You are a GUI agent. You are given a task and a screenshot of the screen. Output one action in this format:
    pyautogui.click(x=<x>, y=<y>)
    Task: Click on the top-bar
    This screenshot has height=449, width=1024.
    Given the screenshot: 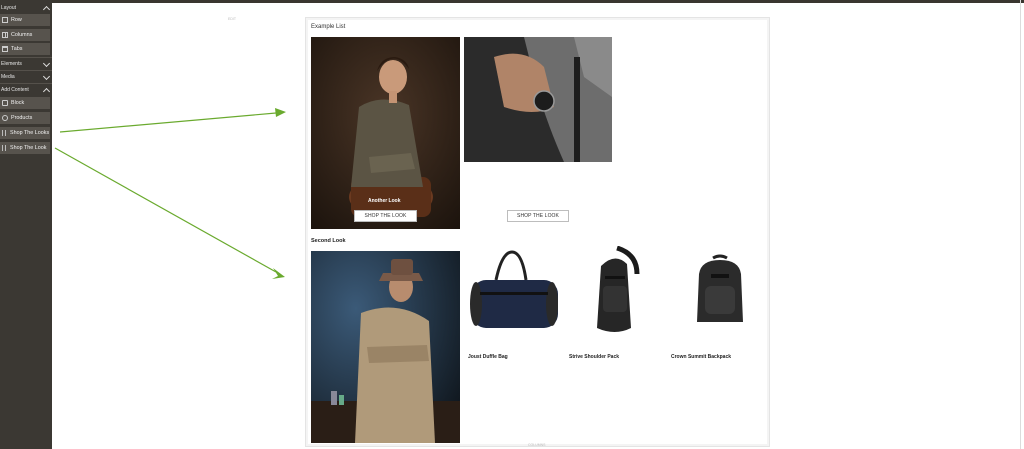 What is the action you would take?
    pyautogui.click(x=512, y=1)
    